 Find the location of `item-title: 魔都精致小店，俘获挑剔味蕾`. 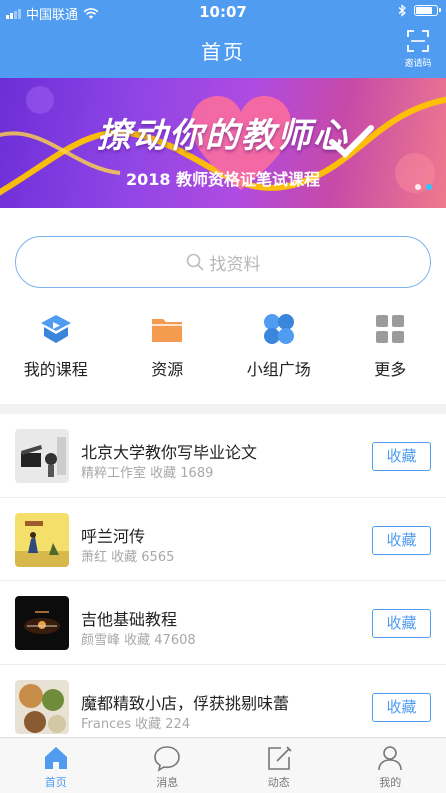

item-title: 魔都精致小店，俘获挑剔味蕾 is located at coordinates (185, 703).